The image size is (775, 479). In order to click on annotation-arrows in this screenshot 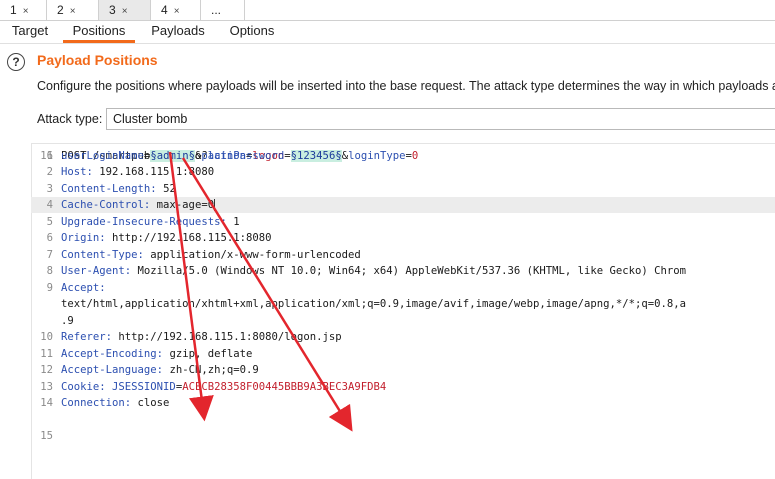, I will do `click(260, 291)`.